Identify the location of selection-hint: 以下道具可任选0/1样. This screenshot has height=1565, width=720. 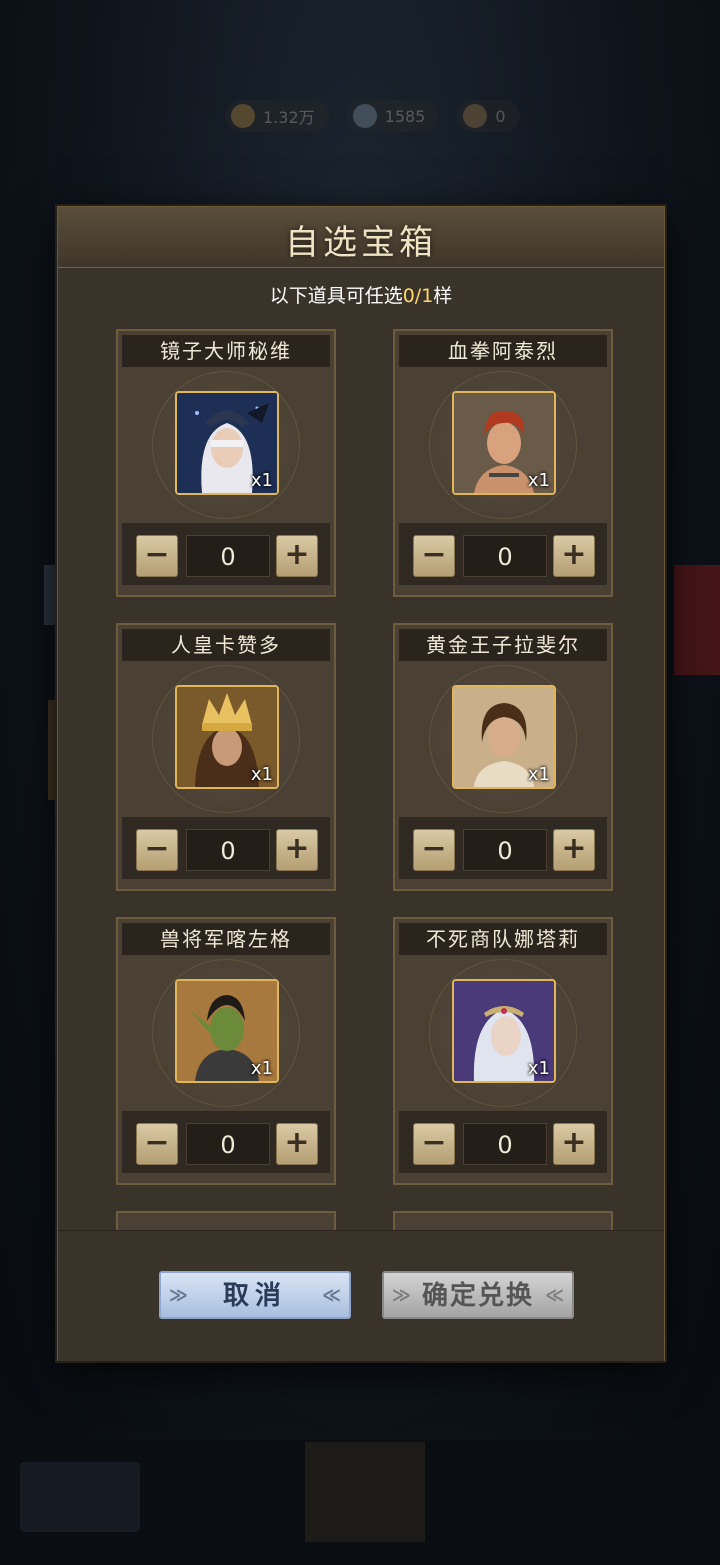
(361, 294).